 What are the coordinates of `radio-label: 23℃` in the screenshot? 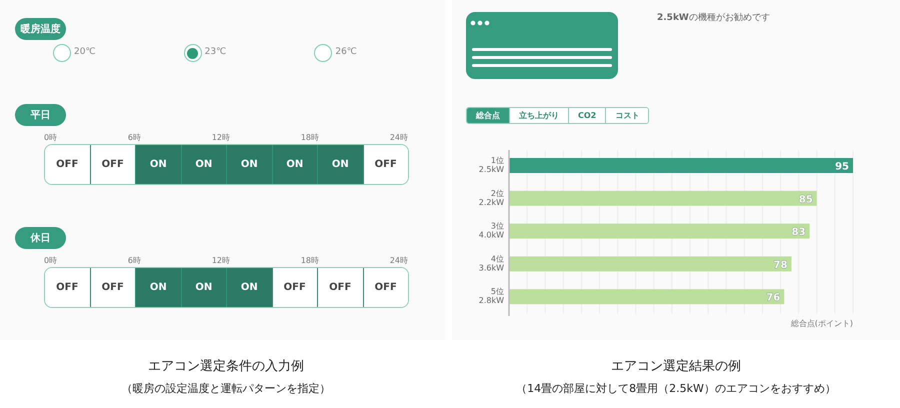 It's located at (215, 53).